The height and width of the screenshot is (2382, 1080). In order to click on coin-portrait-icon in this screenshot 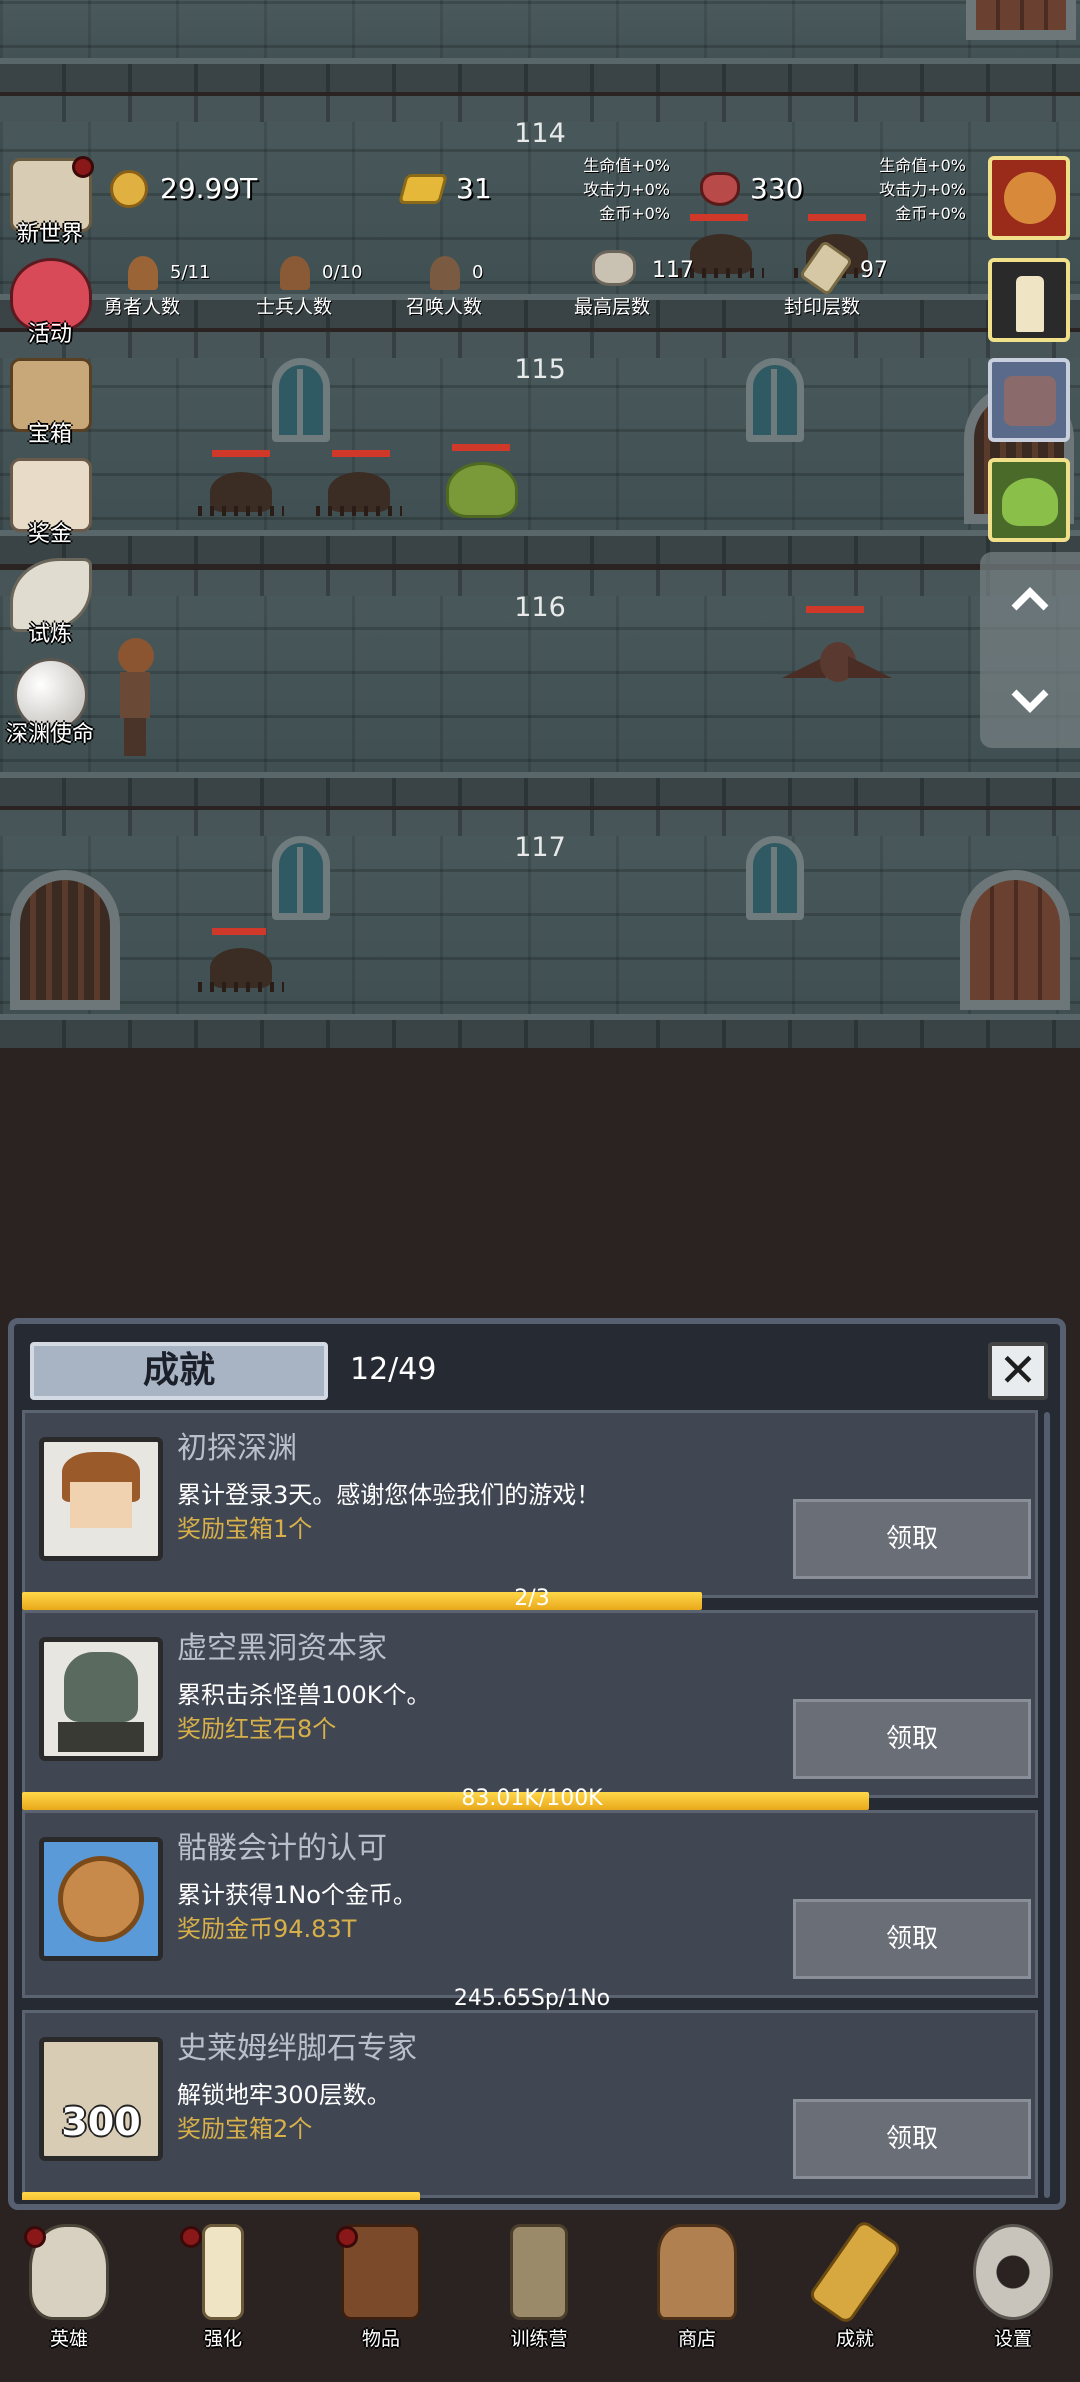, I will do `click(101, 1899)`.